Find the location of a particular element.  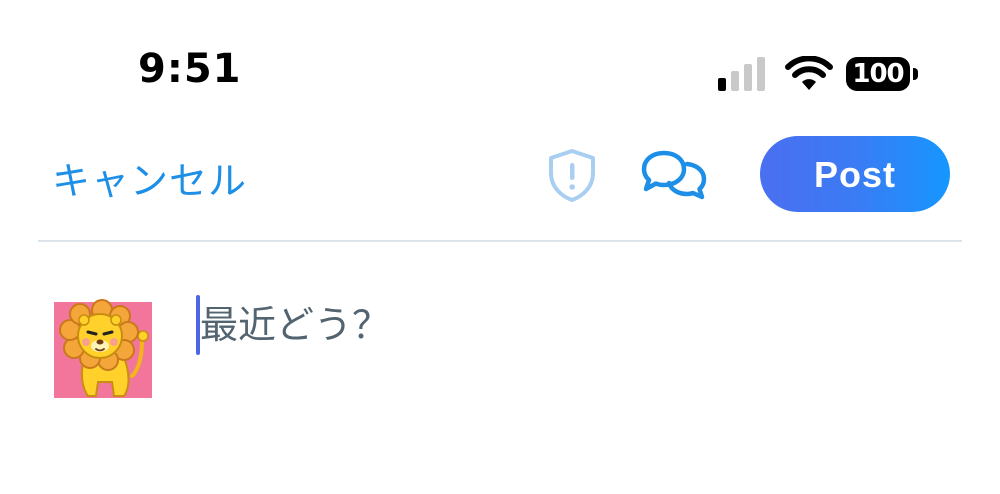

cancel-button: キャンセル is located at coordinates (149, 177).